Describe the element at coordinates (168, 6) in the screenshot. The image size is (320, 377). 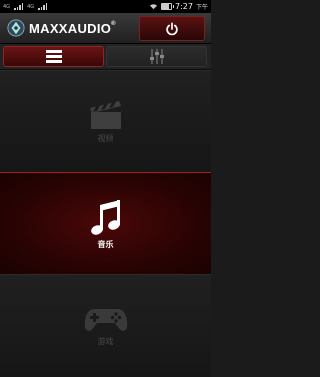
I see `battery-icon` at that location.